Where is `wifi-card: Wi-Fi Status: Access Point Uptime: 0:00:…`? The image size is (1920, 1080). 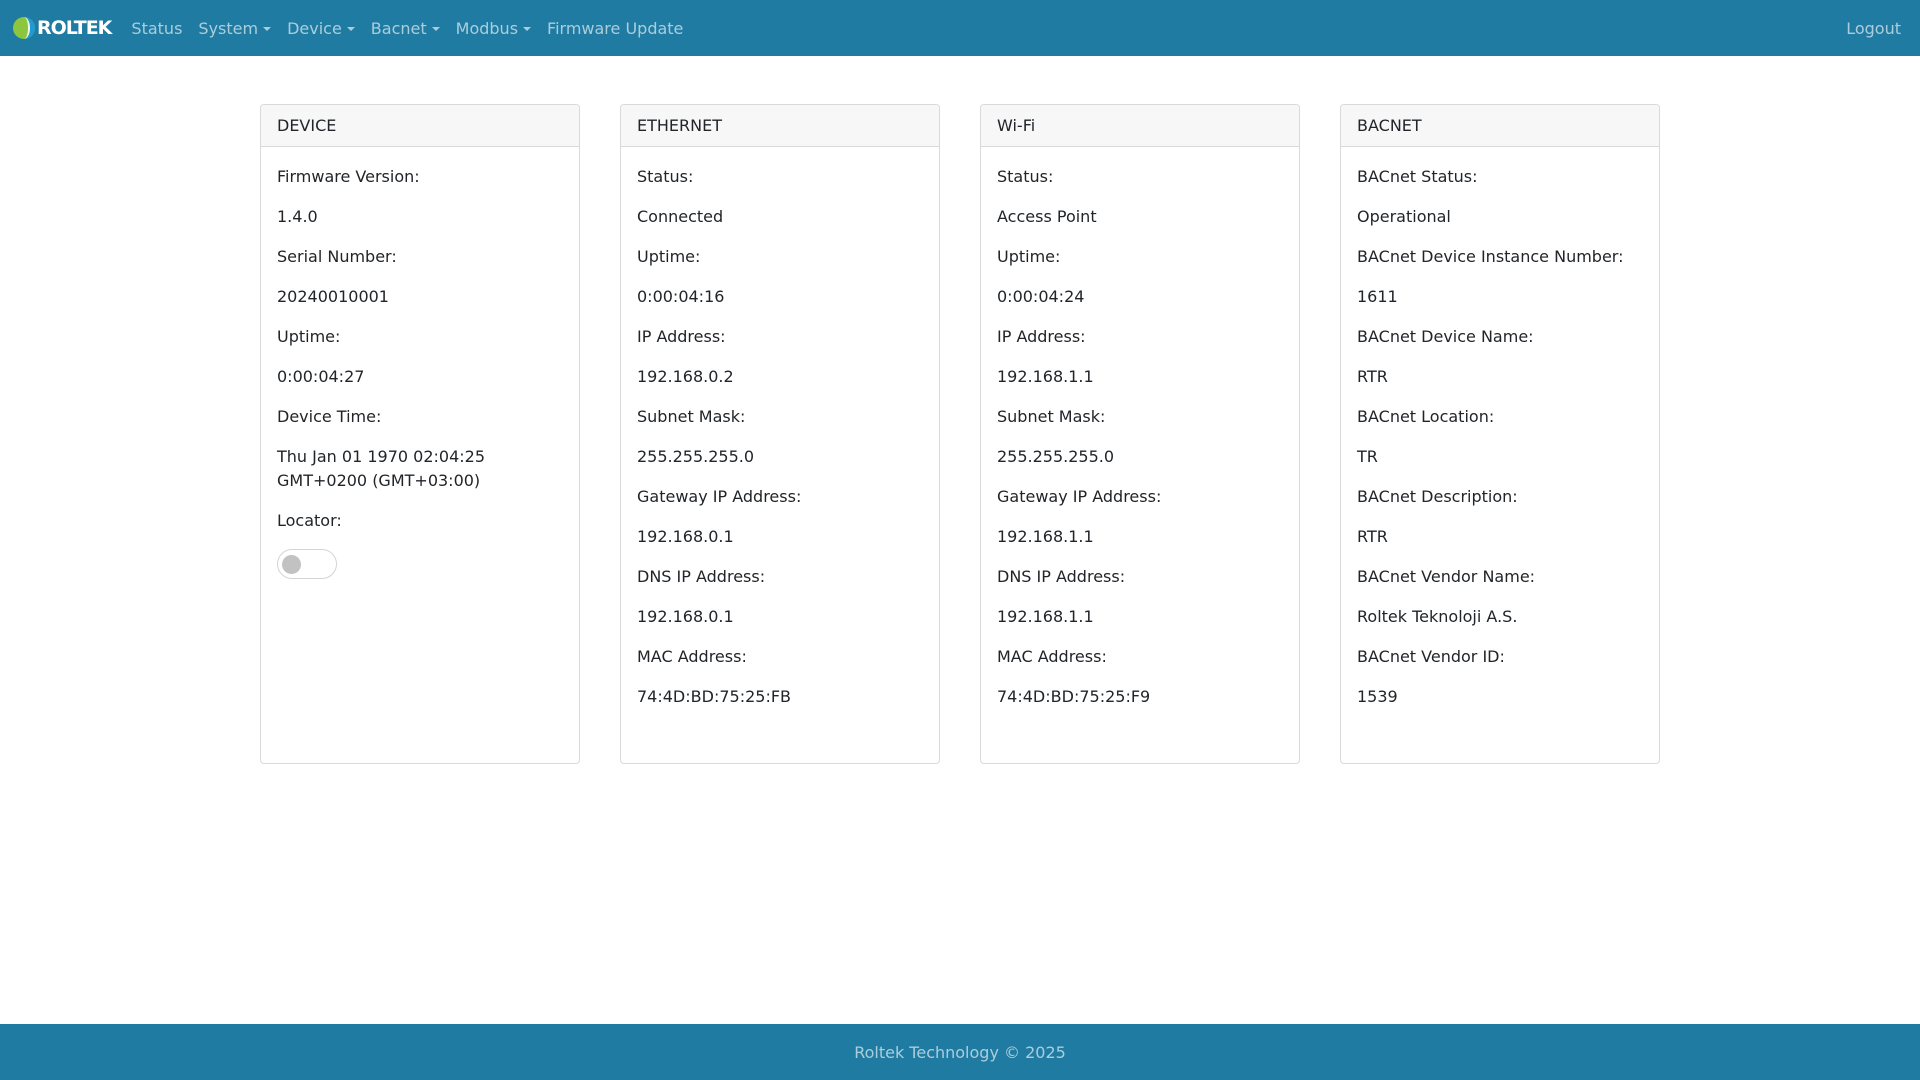 wifi-card: Wi-Fi Status: Access Point Uptime: 0:00:… is located at coordinates (1140, 434).